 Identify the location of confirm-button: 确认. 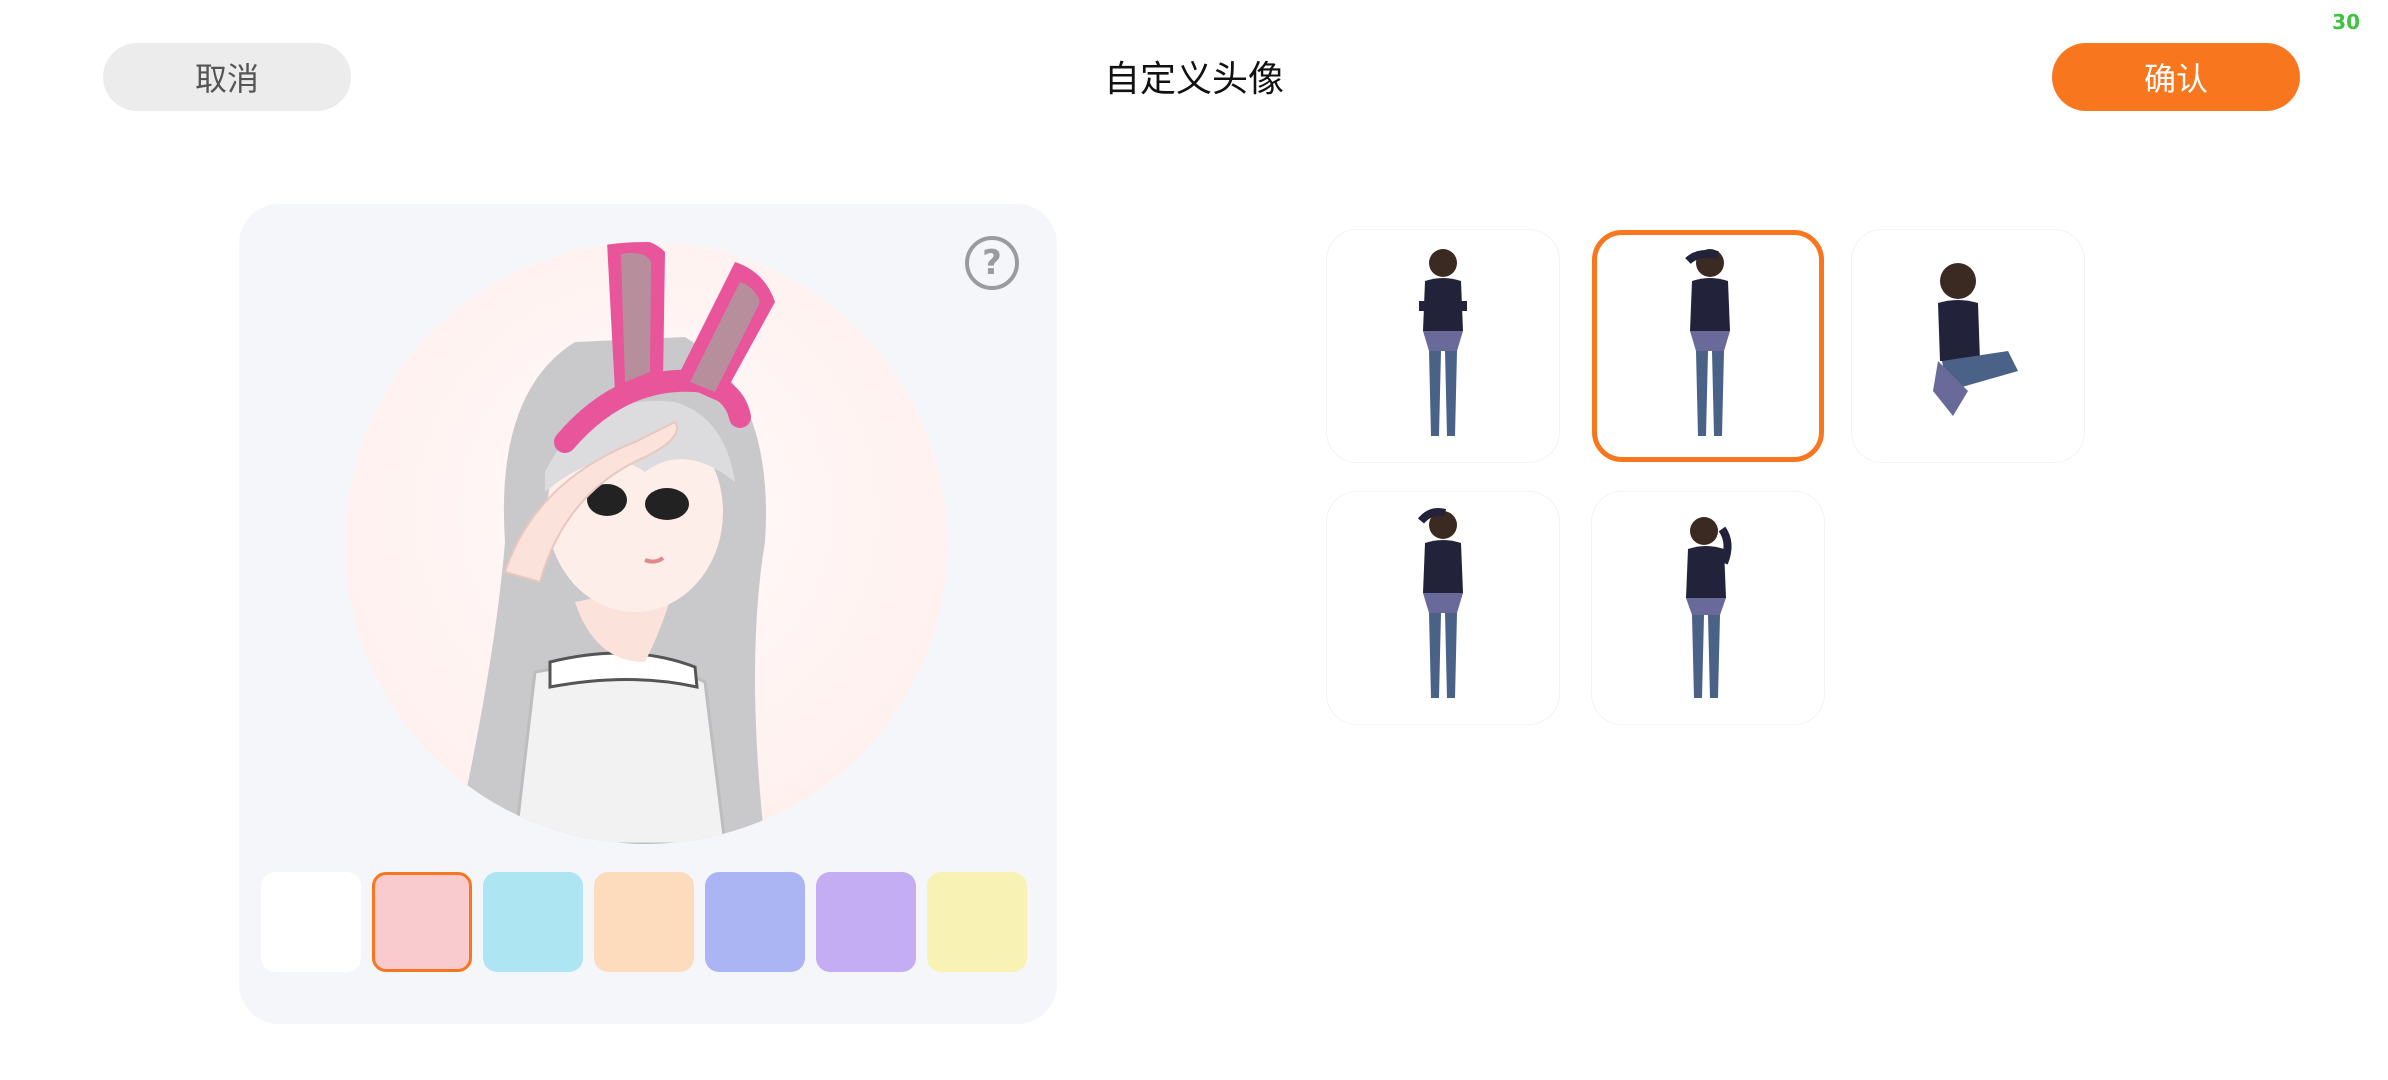
(2176, 77).